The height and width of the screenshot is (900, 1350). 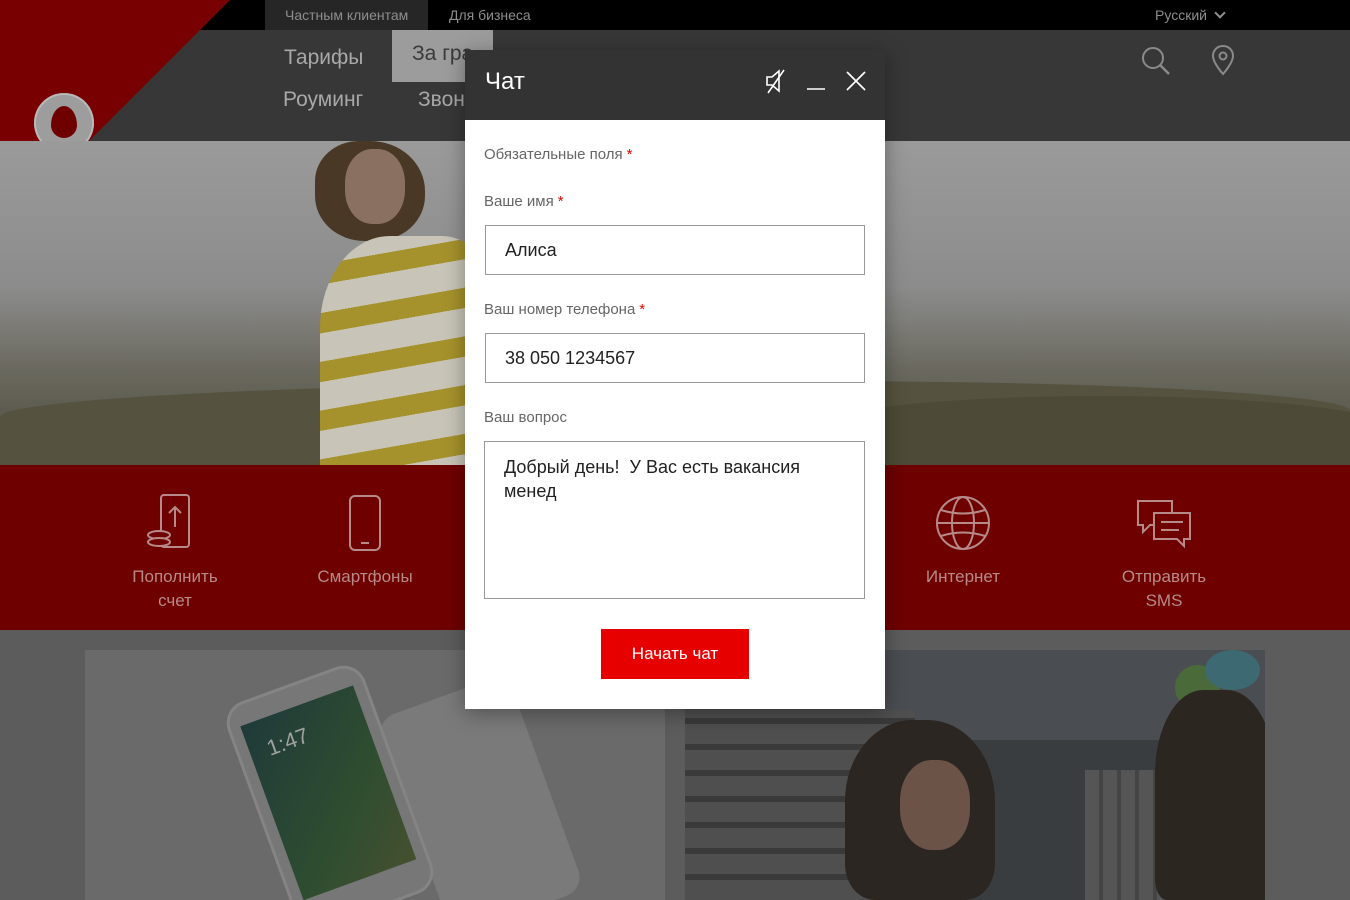 I want to click on service-top-up: Пополнить счет, so click(x=175, y=553).